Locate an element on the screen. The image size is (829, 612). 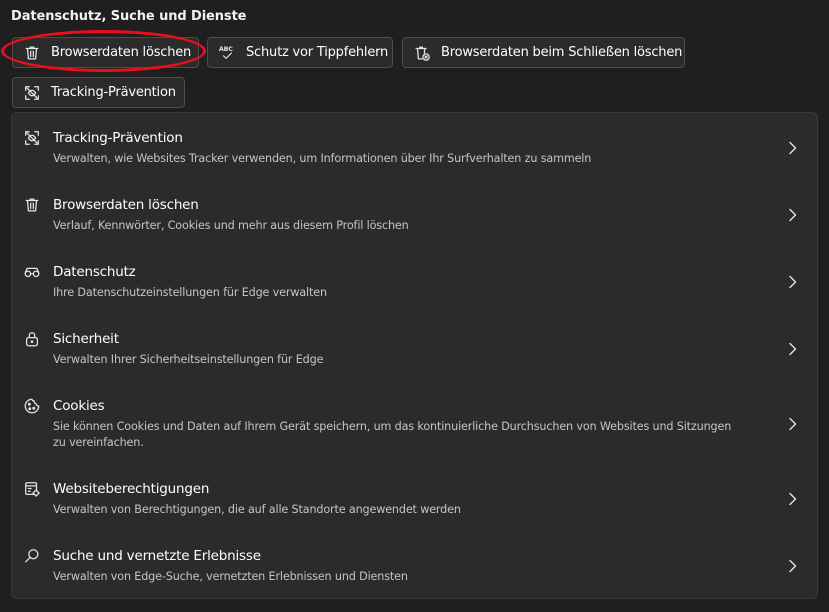
setting-title: Sicherheit is located at coordinates (86, 339).